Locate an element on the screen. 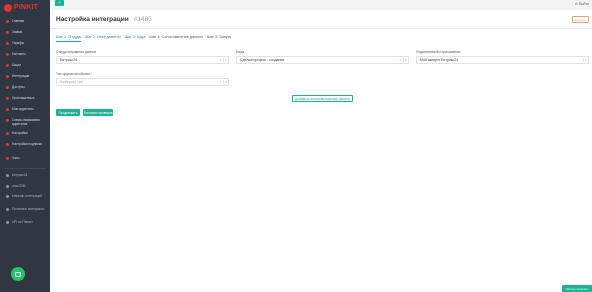 This screenshot has width=592, height=292. sitemap-icon is located at coordinates (7, 120).